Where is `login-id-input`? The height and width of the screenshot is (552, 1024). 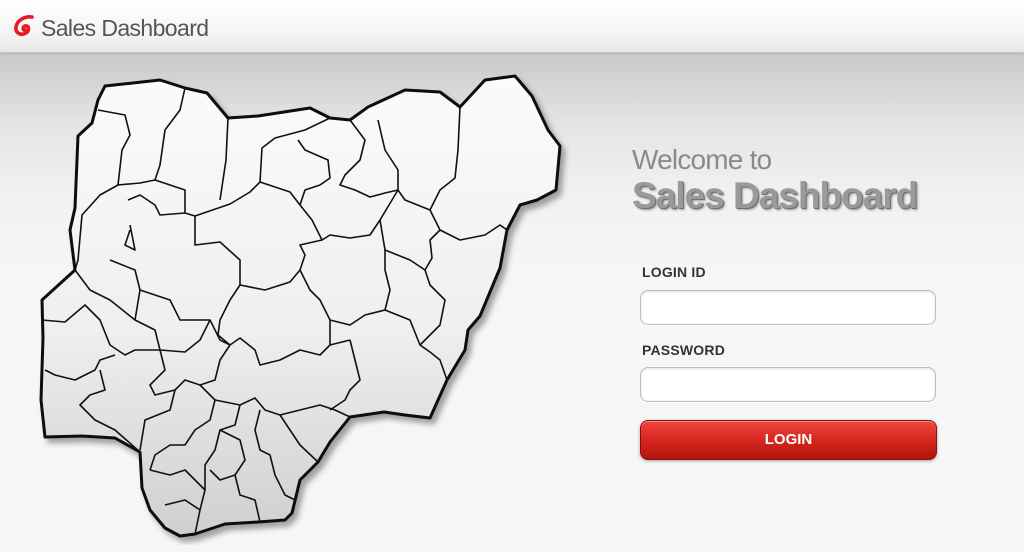
login-id-input is located at coordinates (788, 307).